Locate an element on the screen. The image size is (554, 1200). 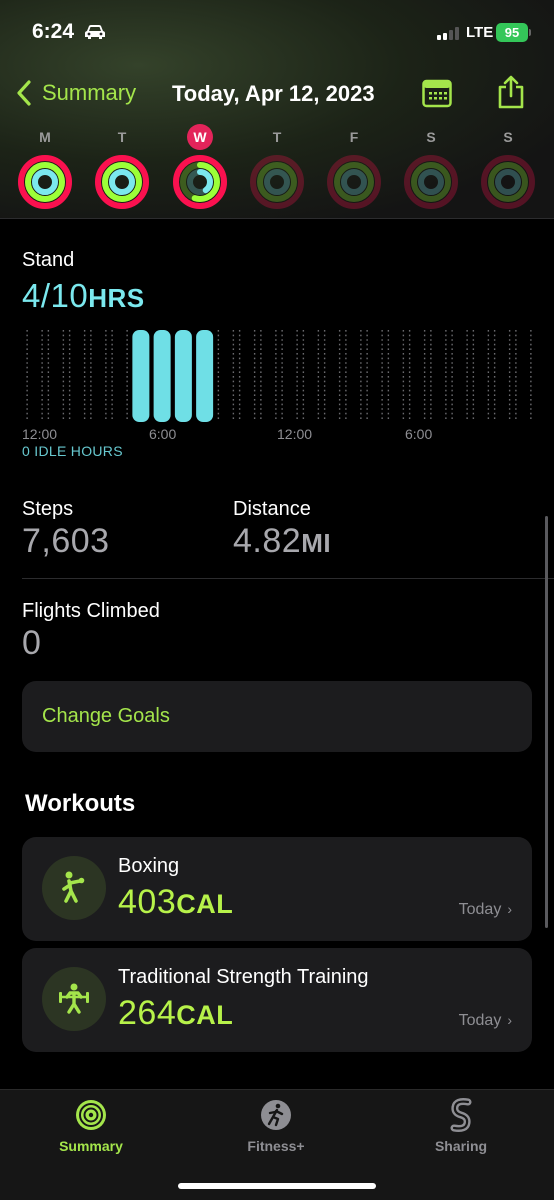
day-3: T is located at coordinates (277, 167).